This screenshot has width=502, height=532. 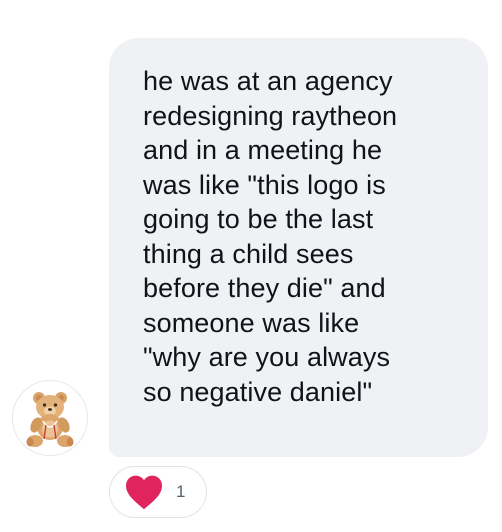 What do you see at coordinates (264, 184) in the screenshot?
I see `message-line: was like "this logo is` at bounding box center [264, 184].